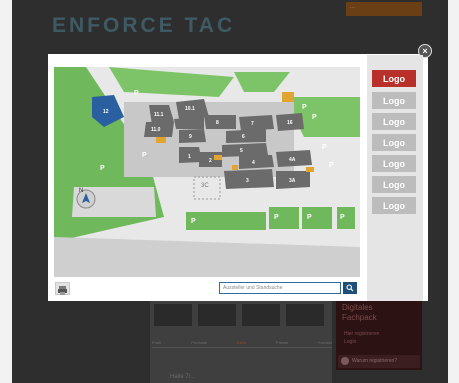  Describe the element at coordinates (350, 342) in the screenshot. I see `login-link: Login` at that location.